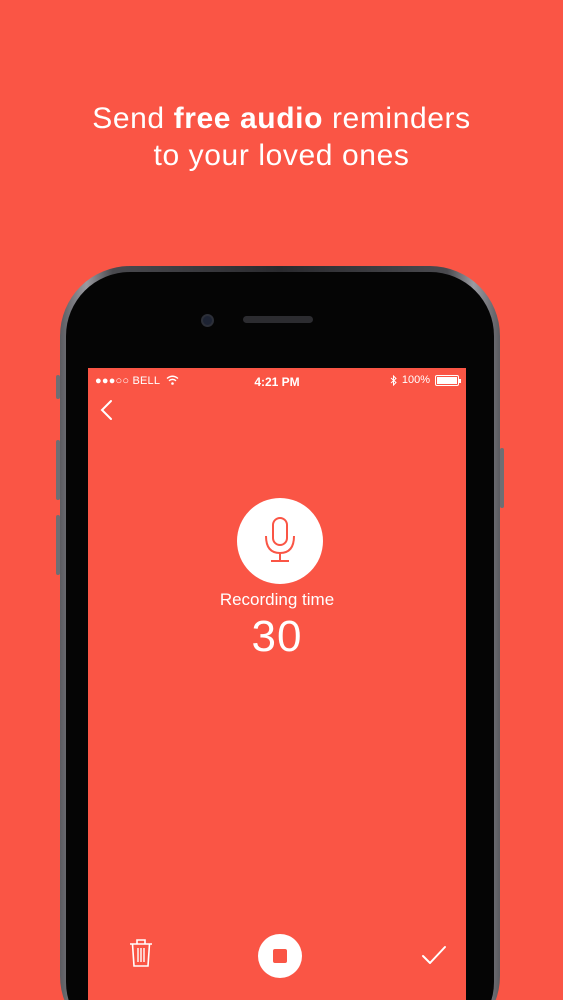 The height and width of the screenshot is (1000, 563). What do you see at coordinates (281, 155) in the screenshot?
I see `headline-line-2: to your loved ones` at bounding box center [281, 155].